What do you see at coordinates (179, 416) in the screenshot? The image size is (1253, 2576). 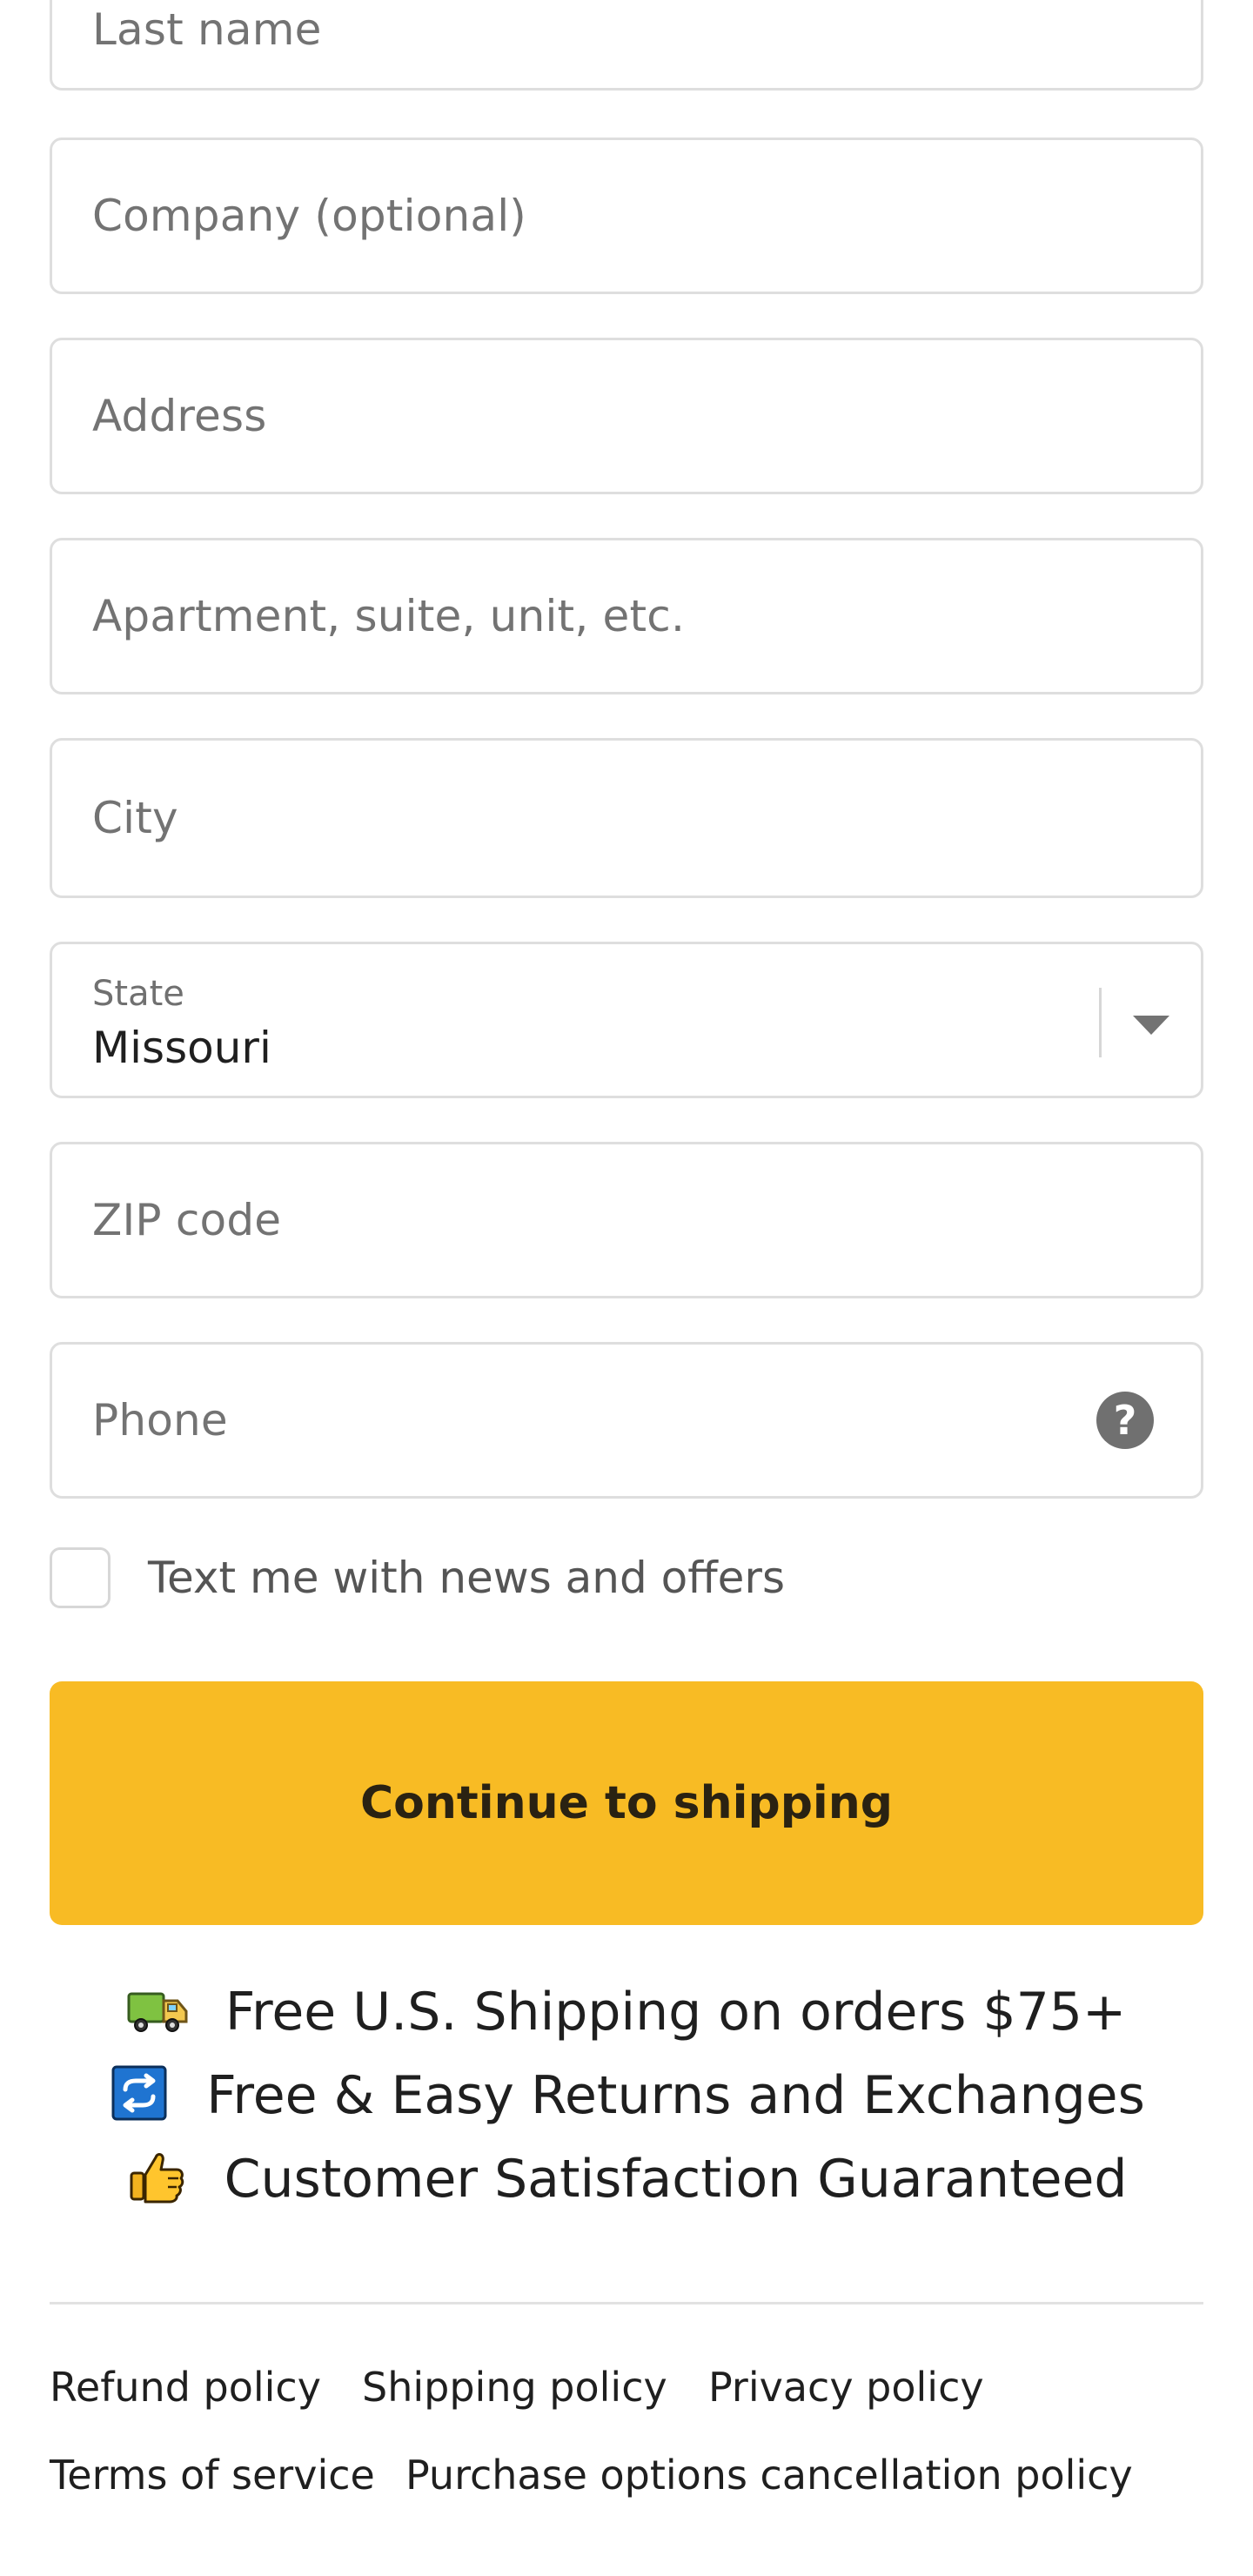 I see `address-placeholder: Address` at bounding box center [179, 416].